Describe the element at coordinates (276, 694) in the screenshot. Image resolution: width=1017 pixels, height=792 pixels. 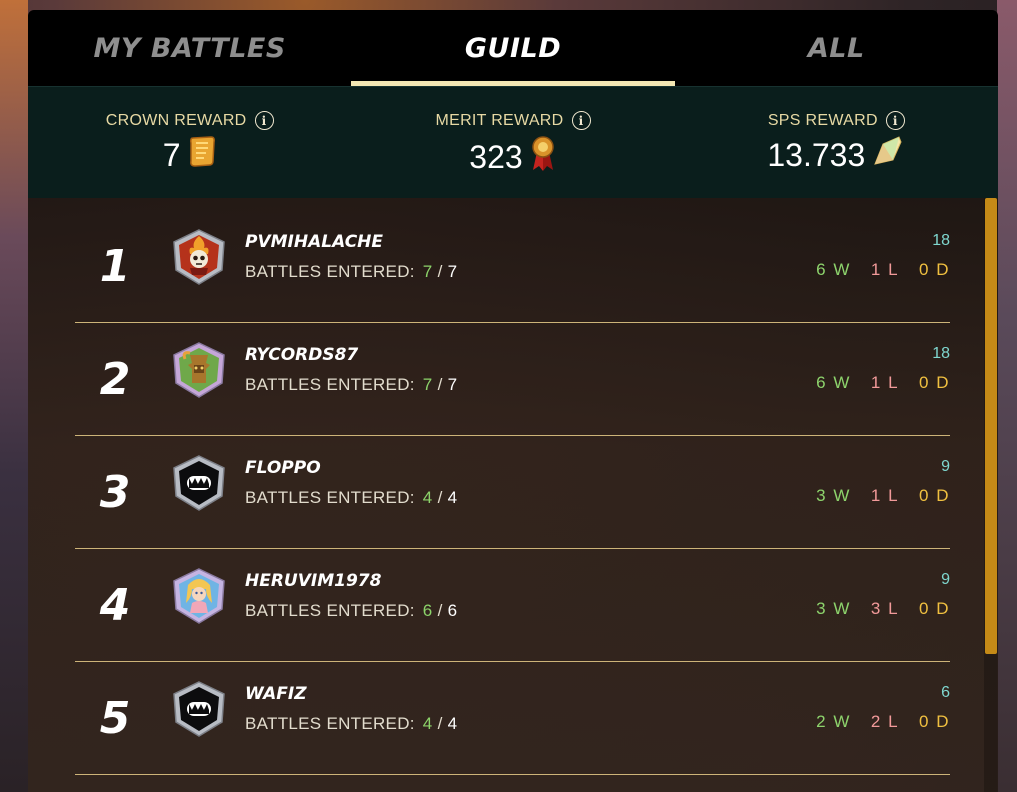
I see `player-name: WAFIZ` at that location.